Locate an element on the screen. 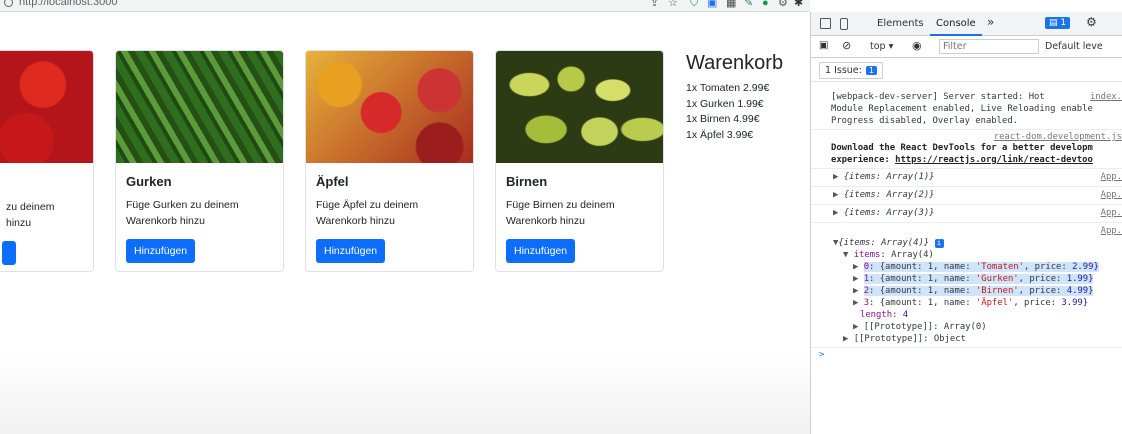  product-description: zu deinem hinzu is located at coordinates (30, 215).